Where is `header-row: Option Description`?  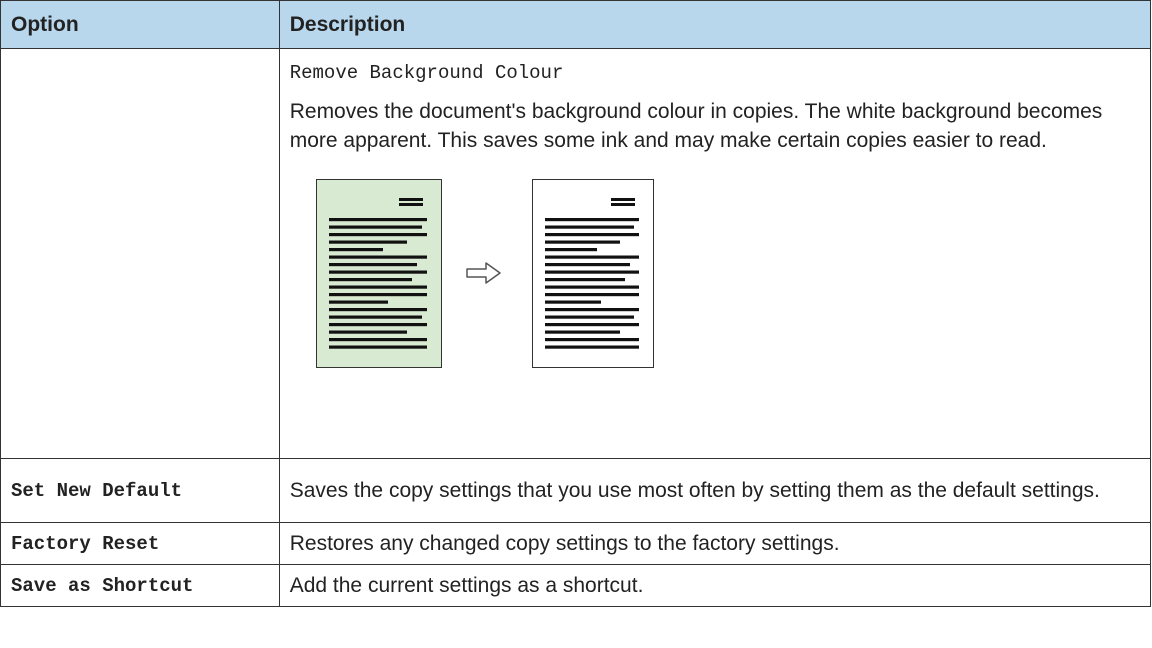
header-row: Option Description is located at coordinates (576, 24).